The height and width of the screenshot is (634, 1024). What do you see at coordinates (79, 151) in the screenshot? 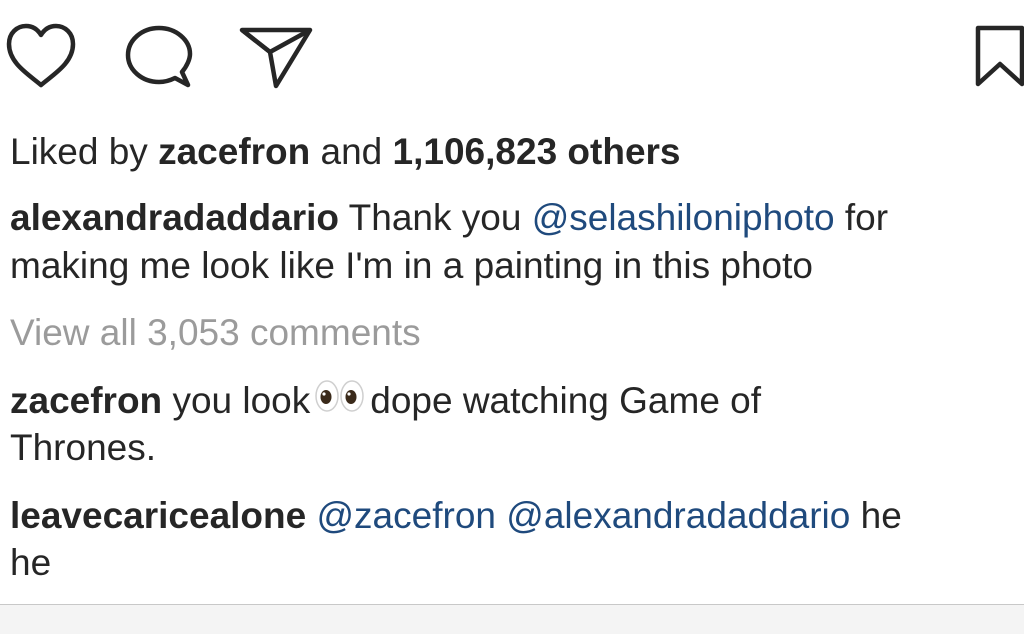
I see `likes-prefix: Liked by` at bounding box center [79, 151].